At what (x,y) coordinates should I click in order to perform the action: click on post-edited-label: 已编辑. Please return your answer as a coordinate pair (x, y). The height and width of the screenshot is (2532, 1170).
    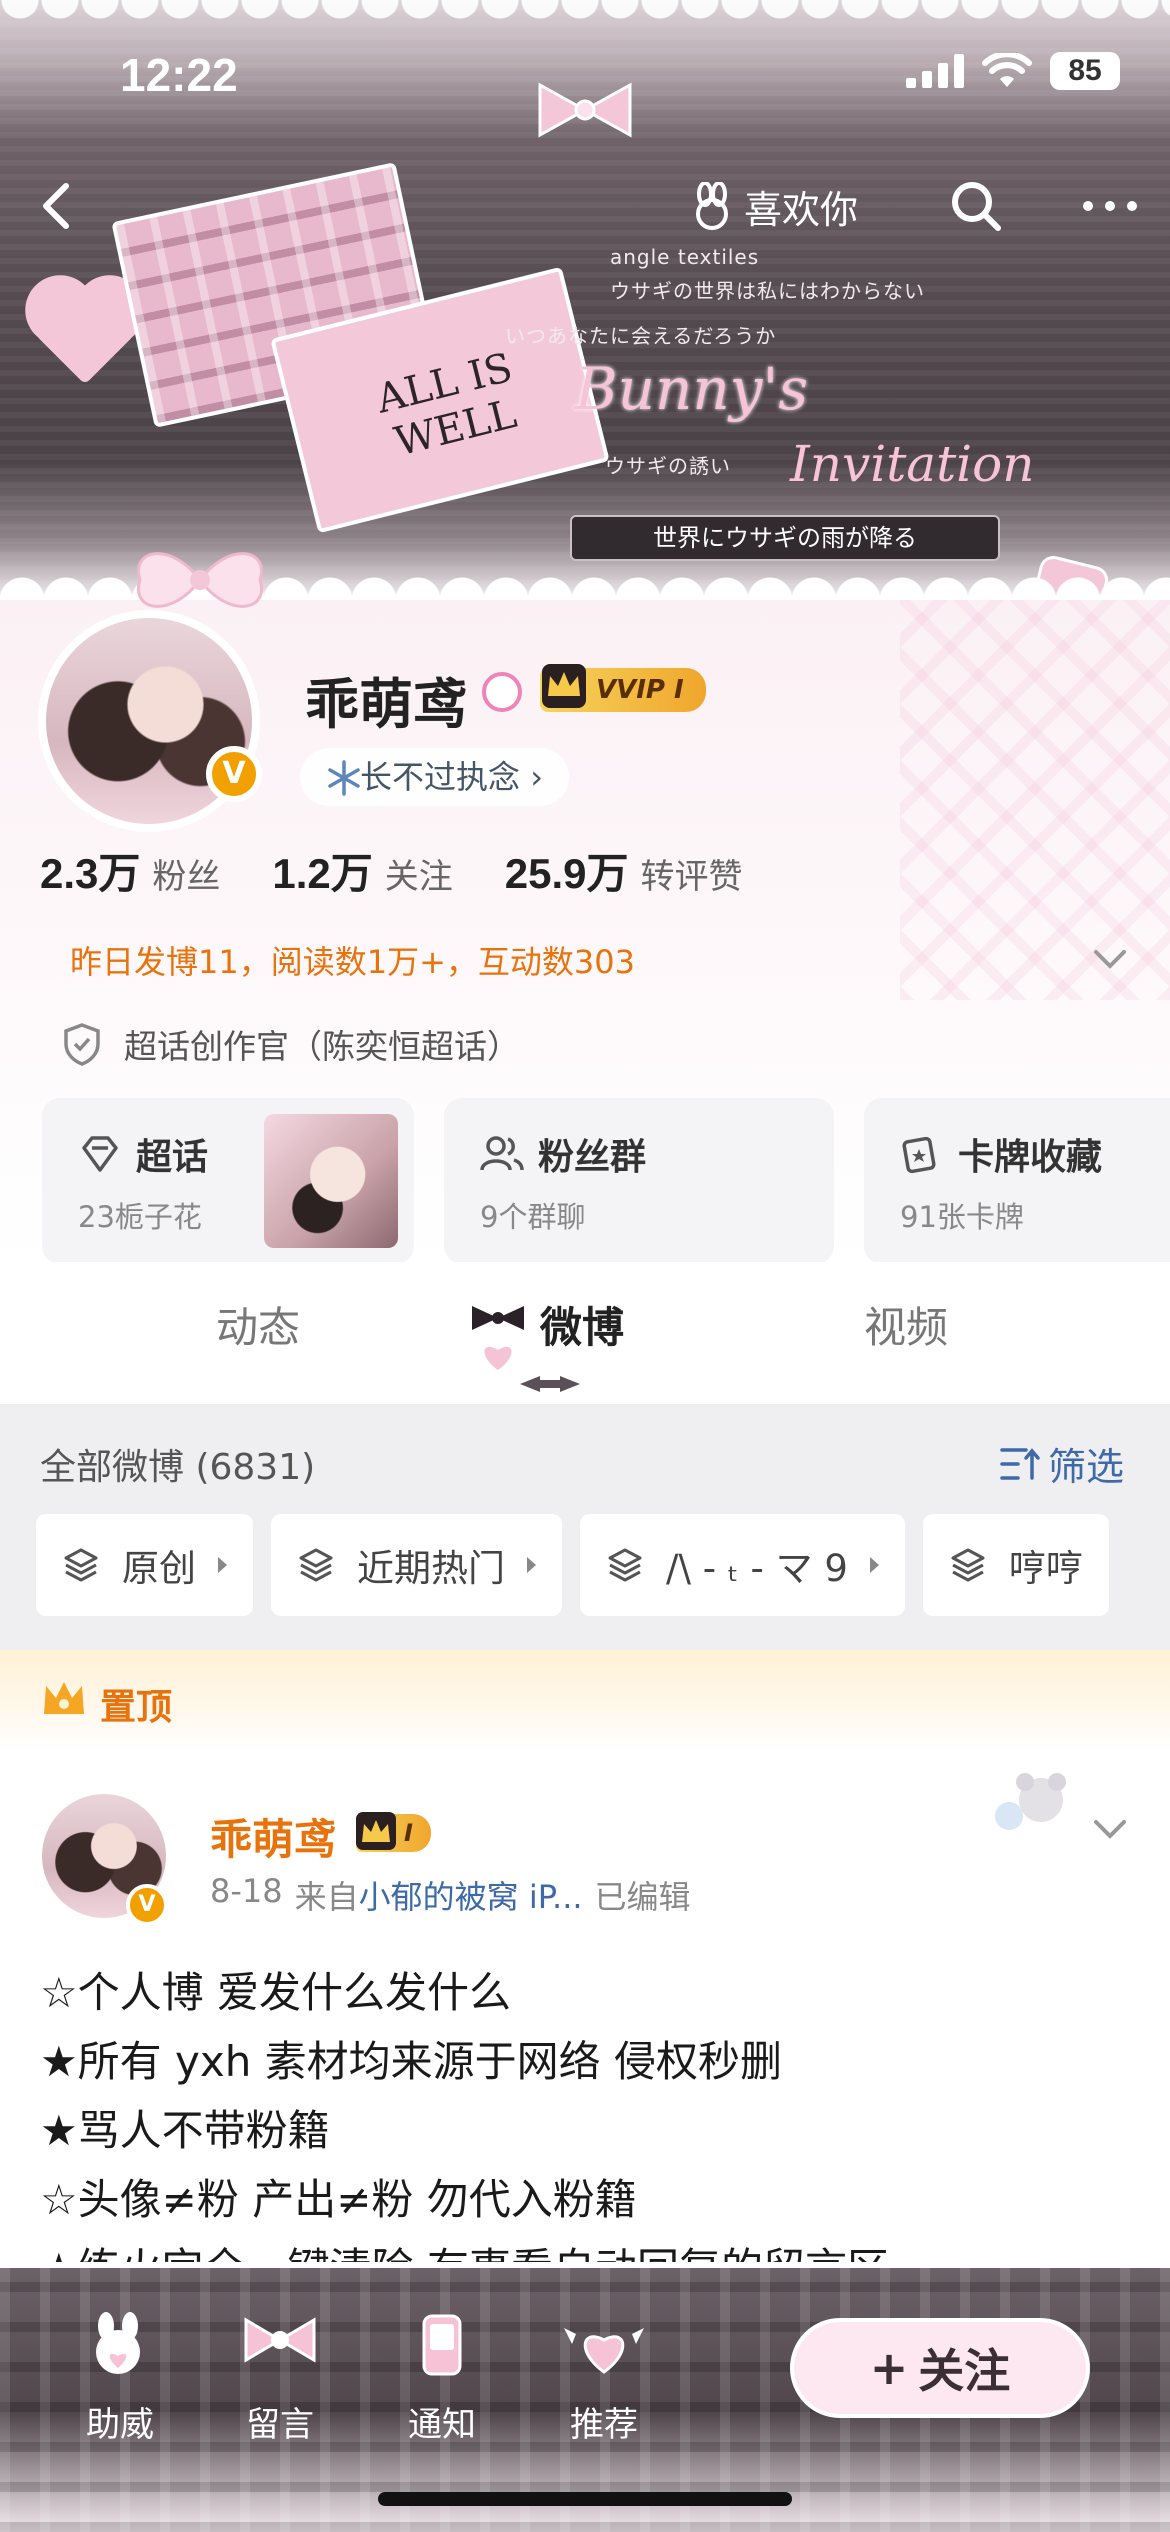
    Looking at the image, I should click on (642, 1897).